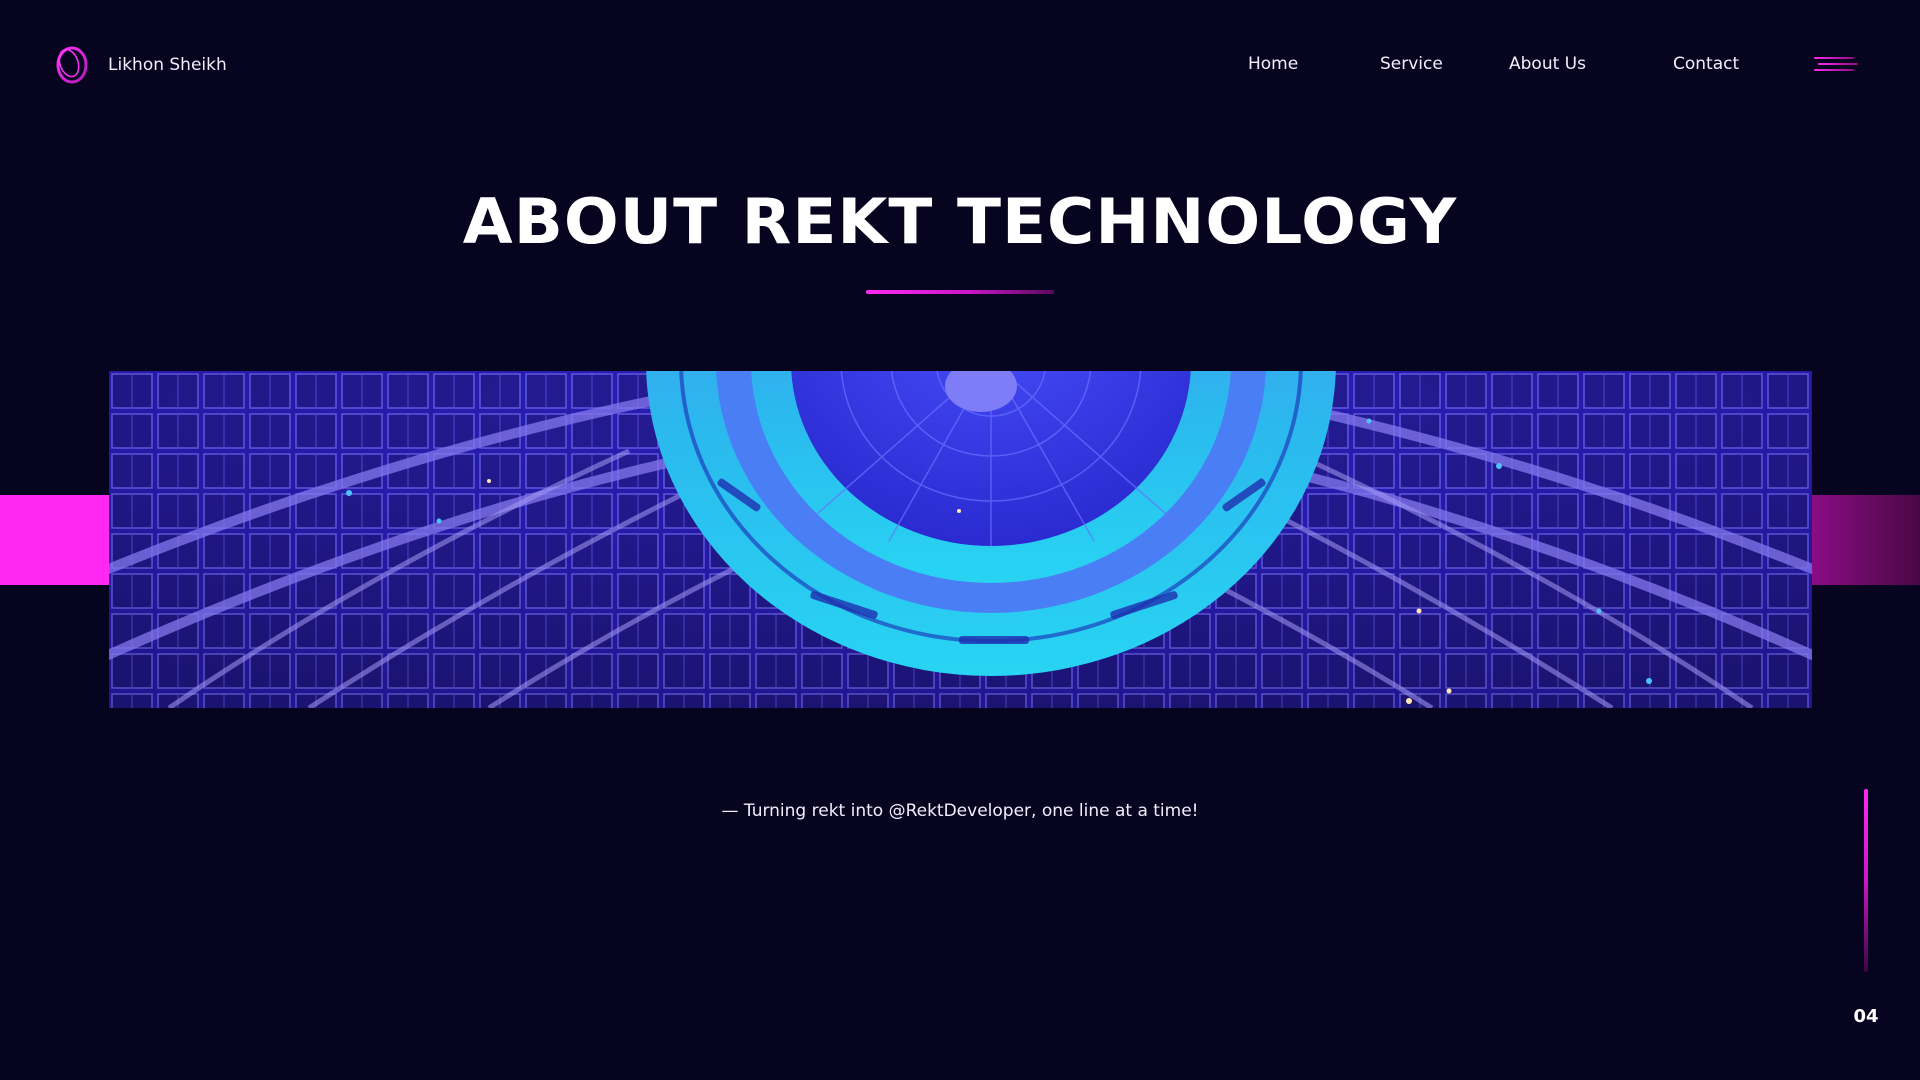  Describe the element at coordinates (1866, 880) in the screenshot. I see `slide-progress-line` at that location.